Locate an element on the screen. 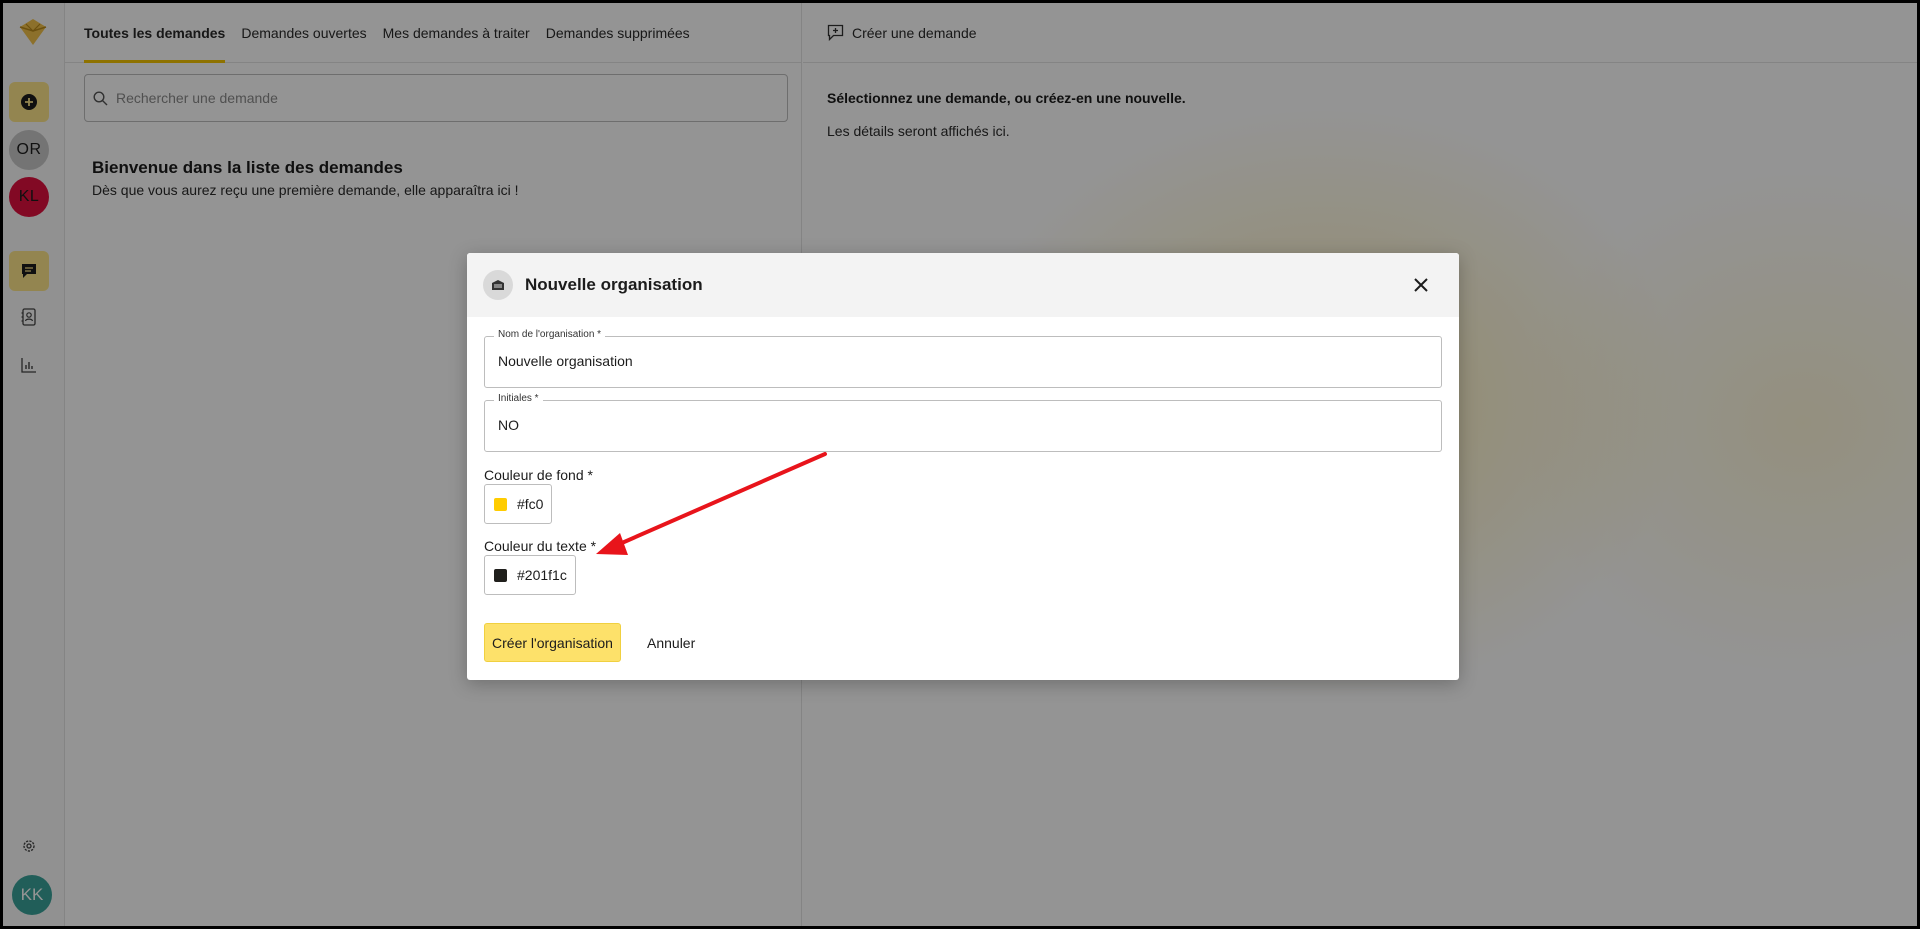 The image size is (1920, 929). cancel-button: Annuler is located at coordinates (671, 642).